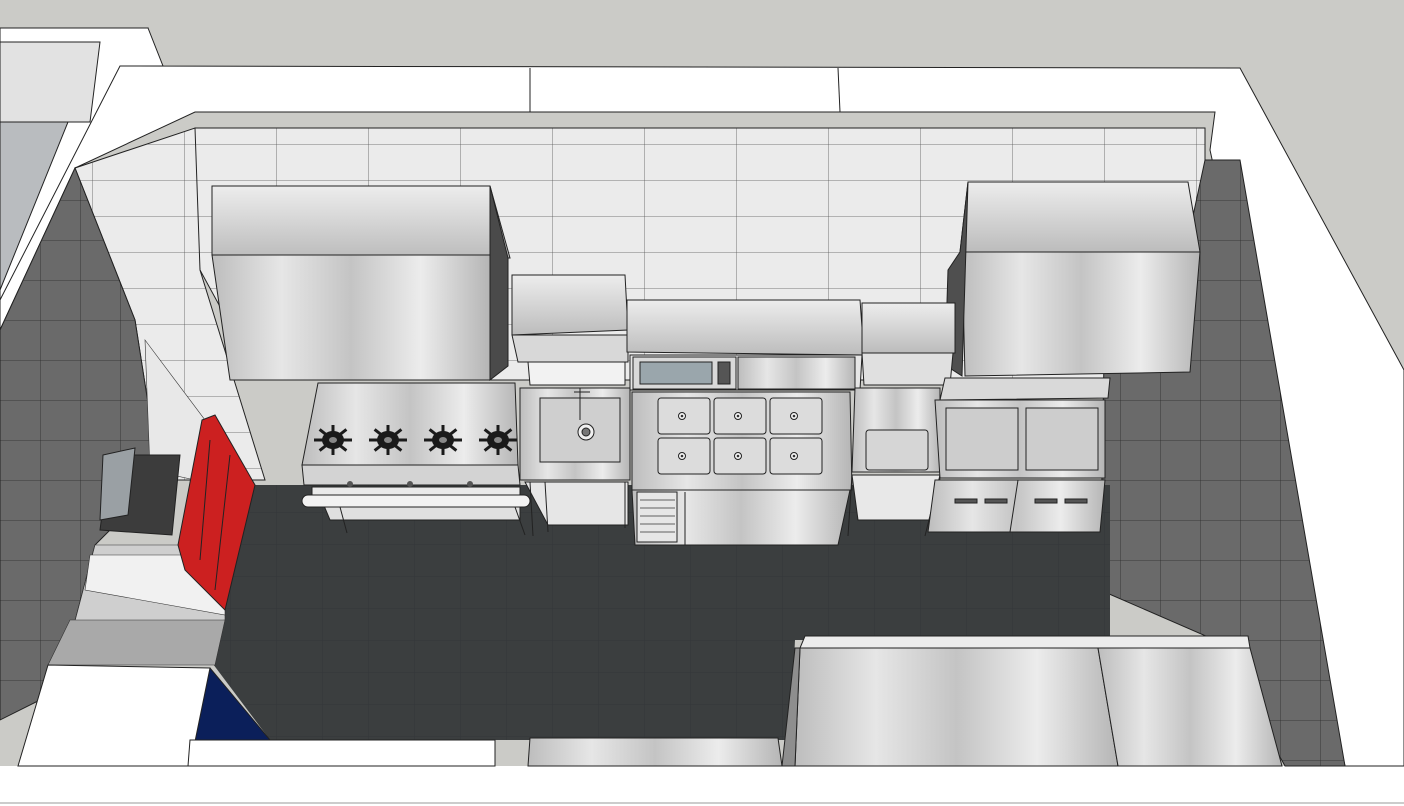 The width and height of the screenshot is (1404, 806). Describe the element at coordinates (702, 786) in the screenshot. I see `bottom-margin` at that location.